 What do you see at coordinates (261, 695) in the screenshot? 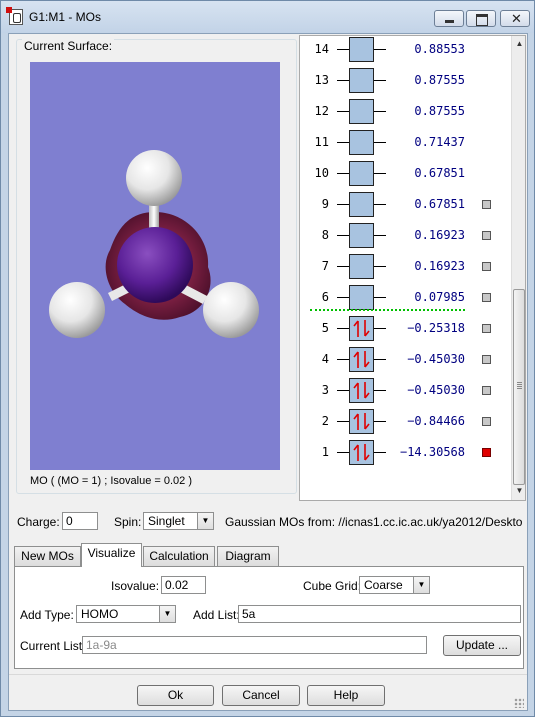
I see `cancel-button: Cancel` at bounding box center [261, 695].